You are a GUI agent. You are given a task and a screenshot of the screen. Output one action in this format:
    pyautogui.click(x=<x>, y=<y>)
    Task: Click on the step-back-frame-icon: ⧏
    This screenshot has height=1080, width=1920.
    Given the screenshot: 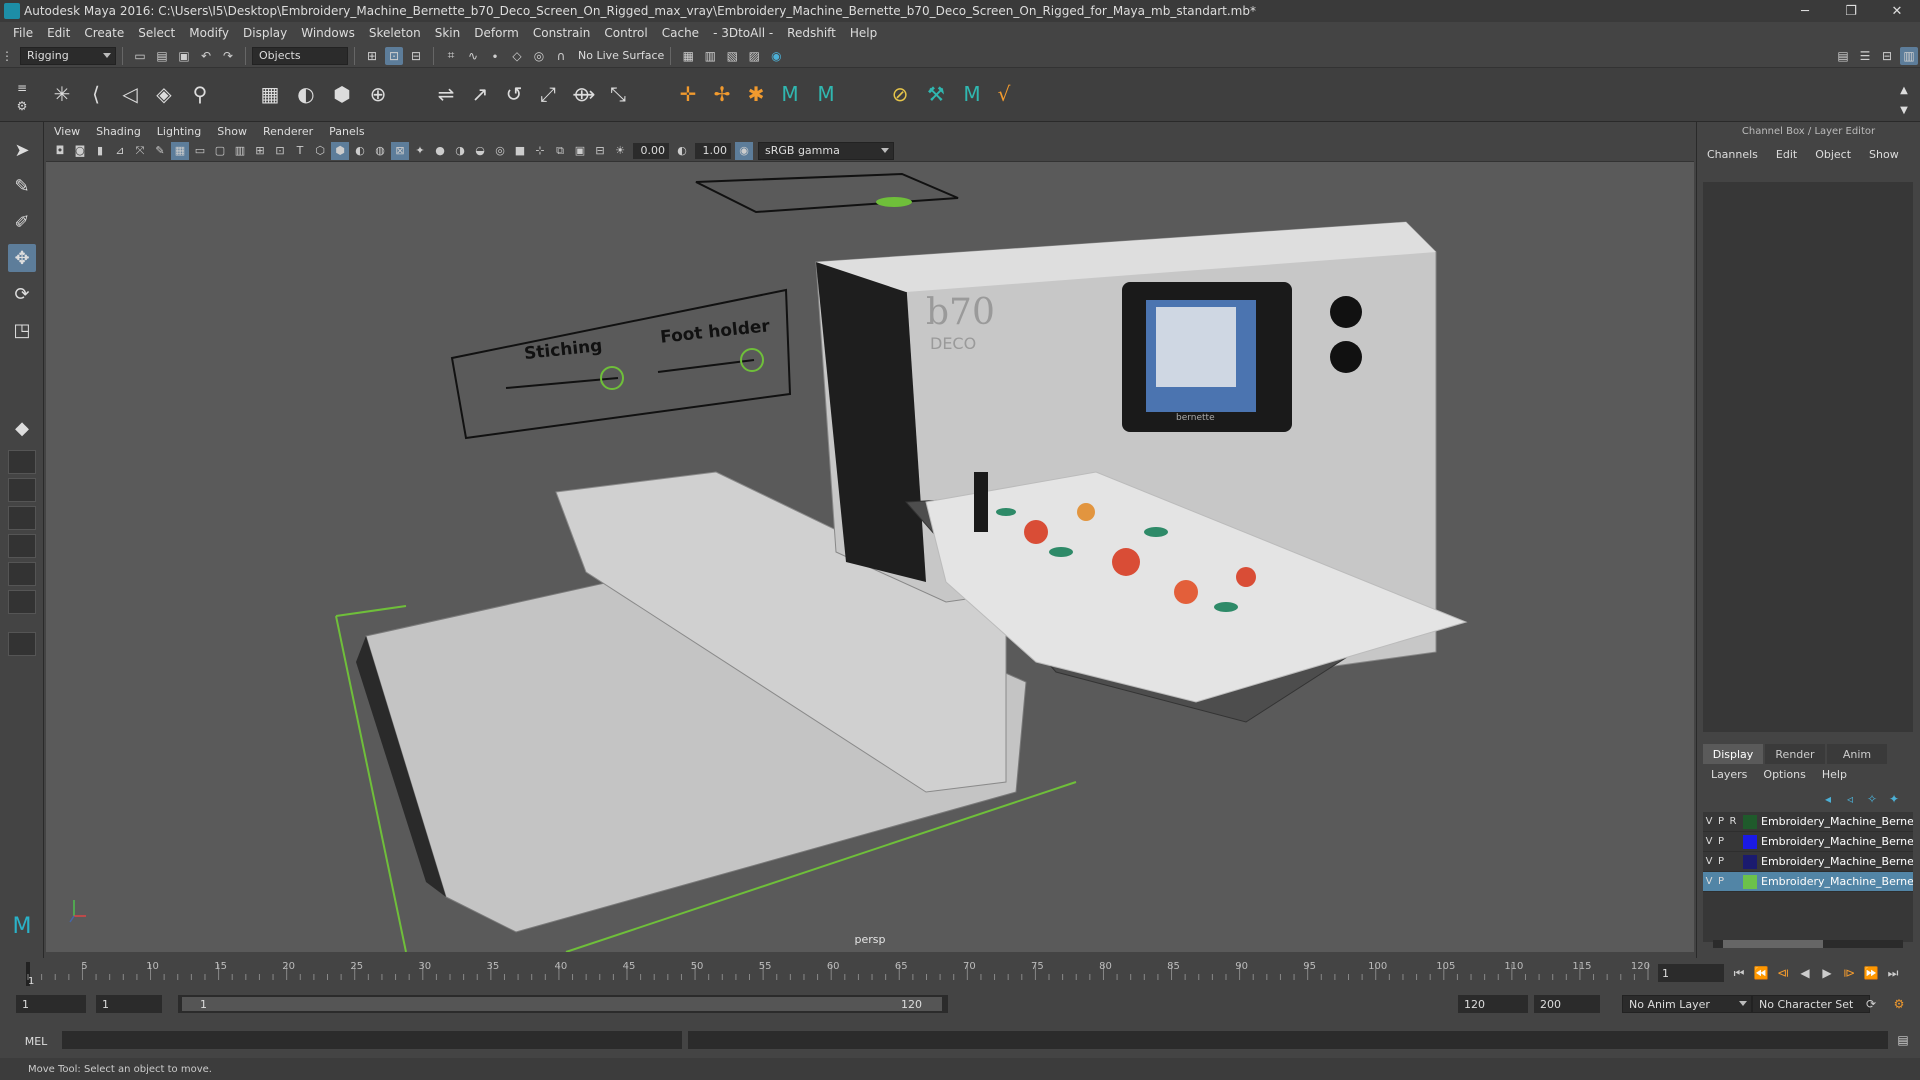 What is the action you would take?
    pyautogui.click(x=1783, y=973)
    